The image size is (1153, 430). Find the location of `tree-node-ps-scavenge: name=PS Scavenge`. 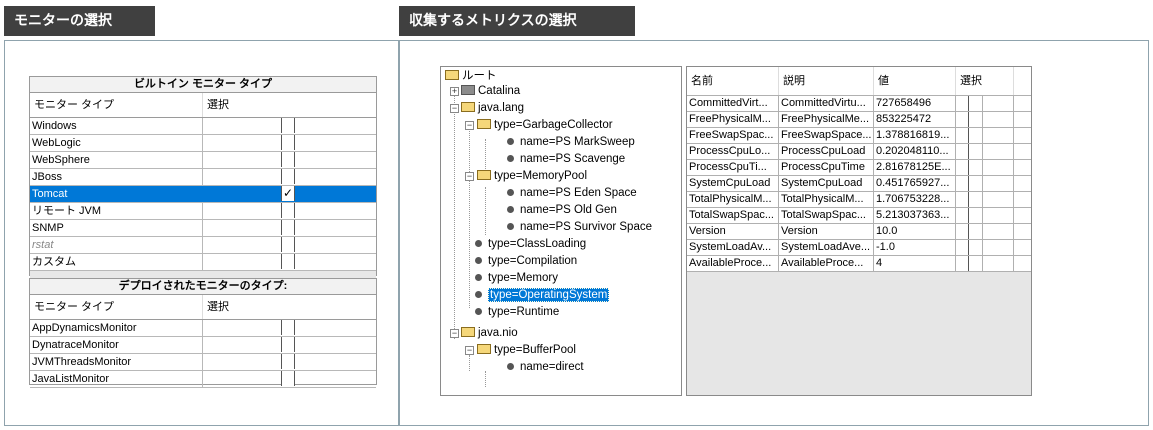

tree-node-ps-scavenge: name=PS Scavenge is located at coordinates (566, 159).